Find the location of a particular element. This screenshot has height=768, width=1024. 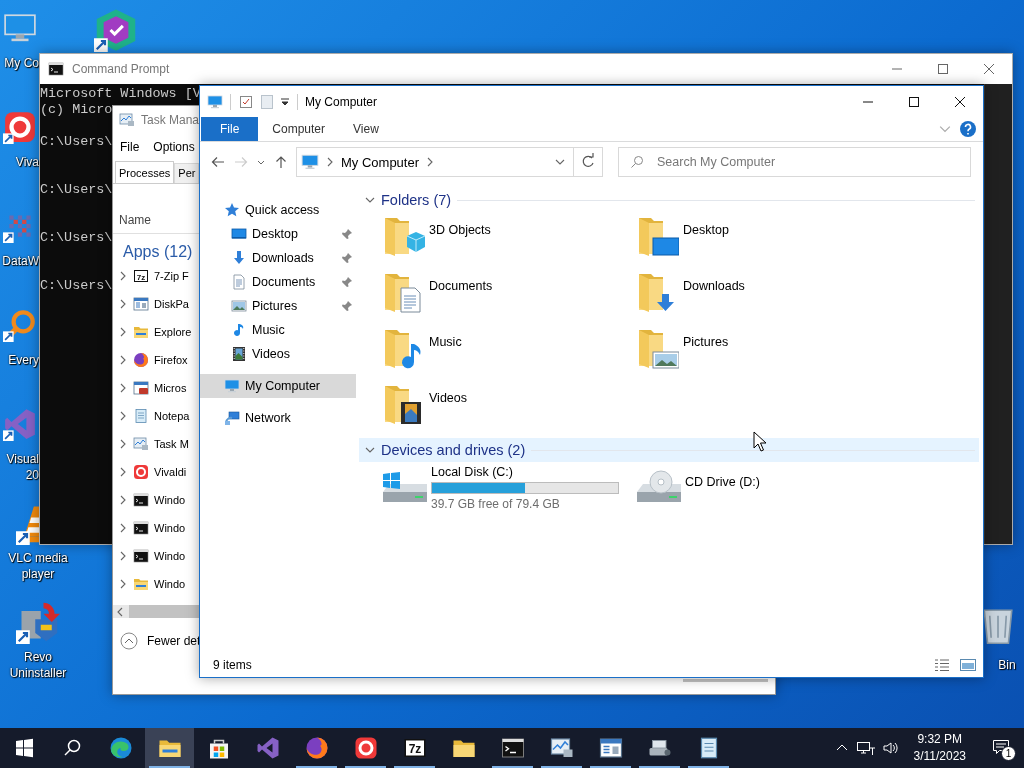

folder-item: 3D Objects is located at coordinates (436, 240).